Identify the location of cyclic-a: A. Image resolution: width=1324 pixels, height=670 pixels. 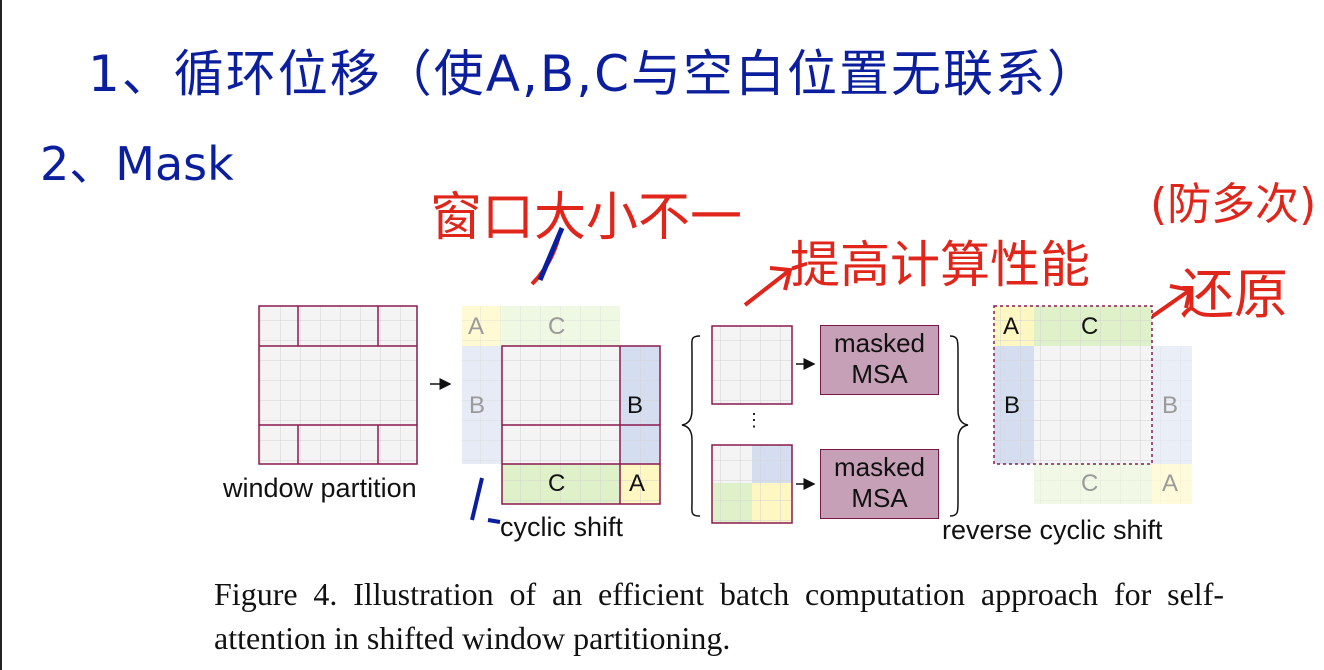
(637, 483).